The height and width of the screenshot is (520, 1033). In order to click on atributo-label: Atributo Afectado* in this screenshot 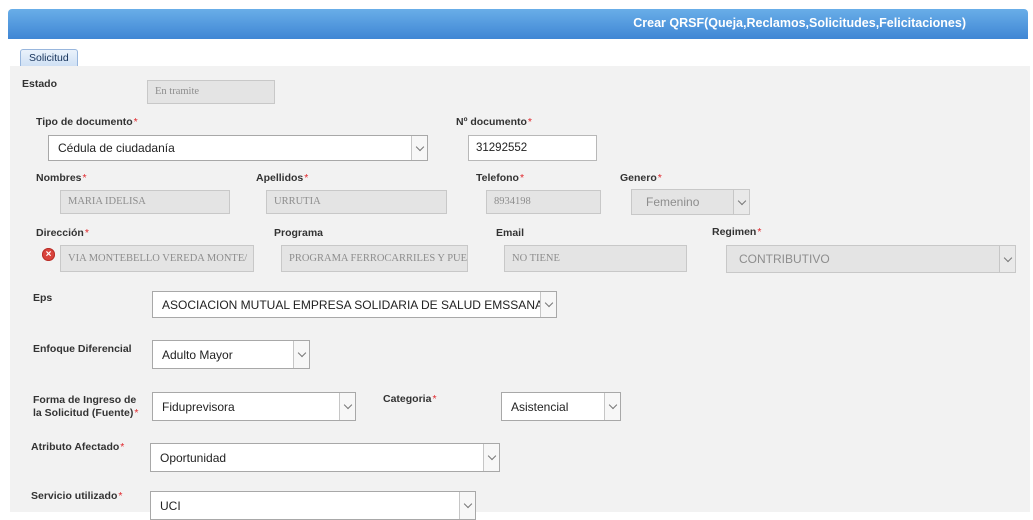, I will do `click(78, 447)`.